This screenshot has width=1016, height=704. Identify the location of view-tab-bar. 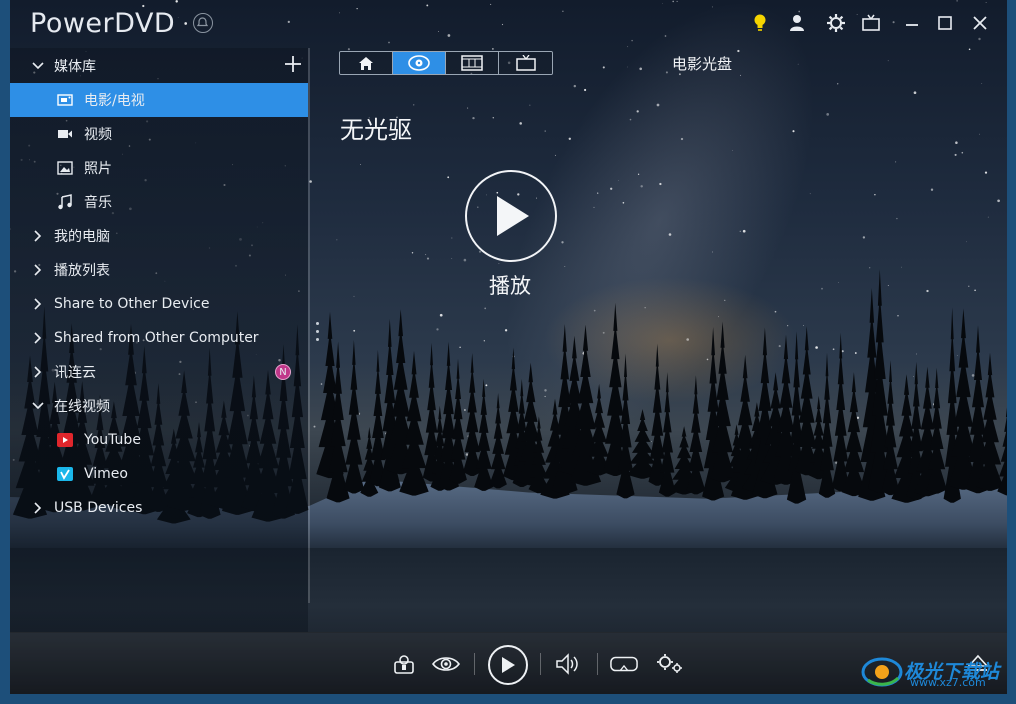
(446, 63).